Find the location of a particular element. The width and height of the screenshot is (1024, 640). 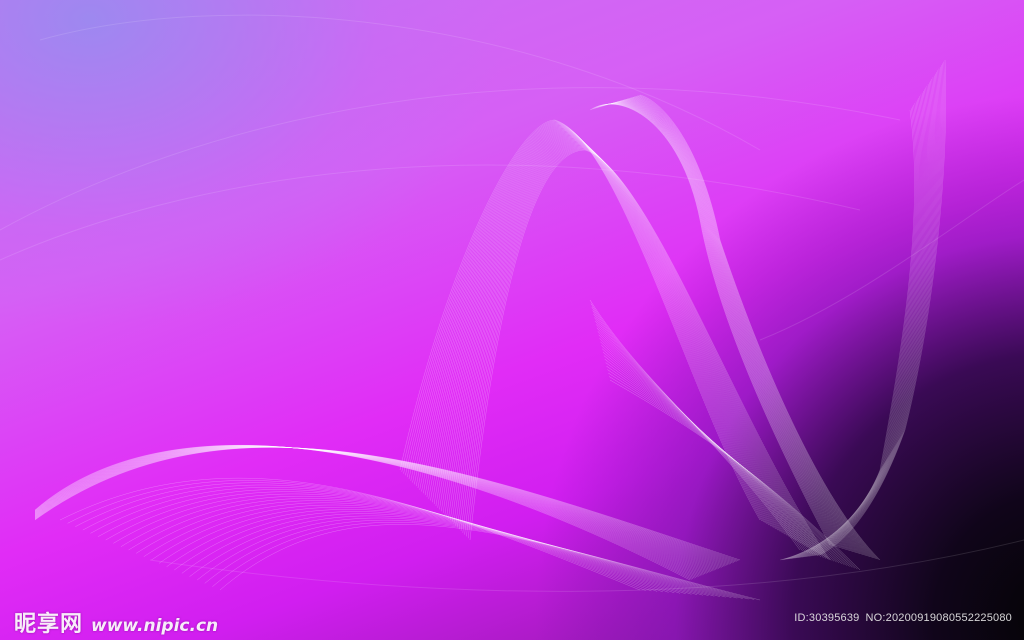

watermark-ids: ID:30395639 NO:20200919080552225080 is located at coordinates (903, 618).